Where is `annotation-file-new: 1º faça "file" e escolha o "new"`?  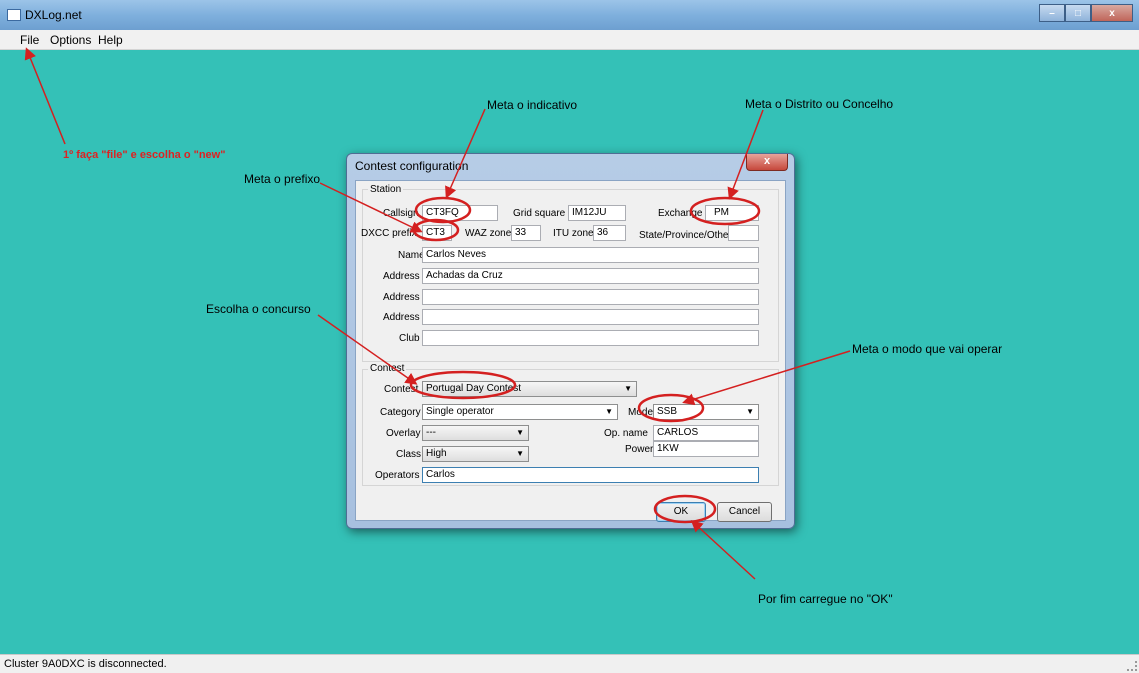
annotation-file-new: 1º faça "file" e escolha o "new" is located at coordinates (144, 155).